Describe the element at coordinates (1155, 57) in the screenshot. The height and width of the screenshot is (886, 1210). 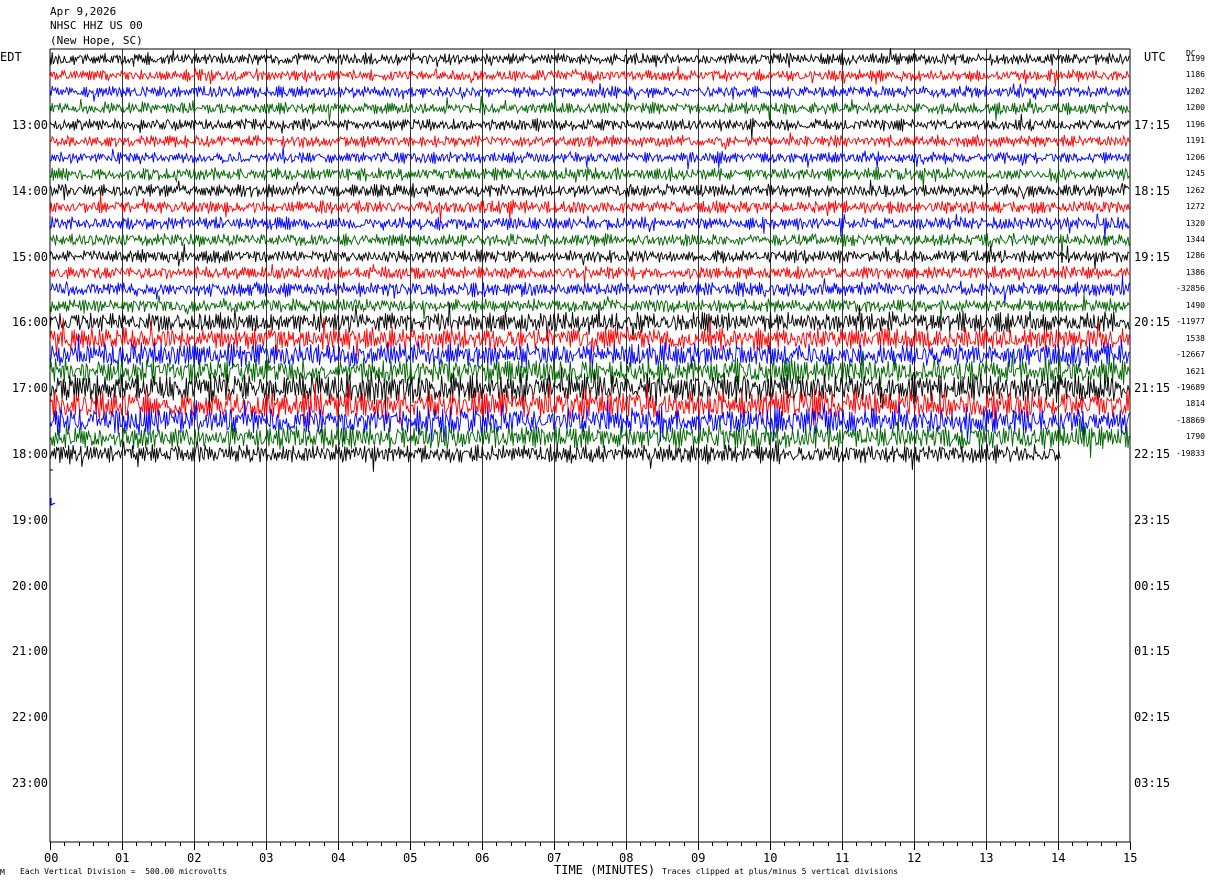
I see `right-timezone-label: UTC` at that location.